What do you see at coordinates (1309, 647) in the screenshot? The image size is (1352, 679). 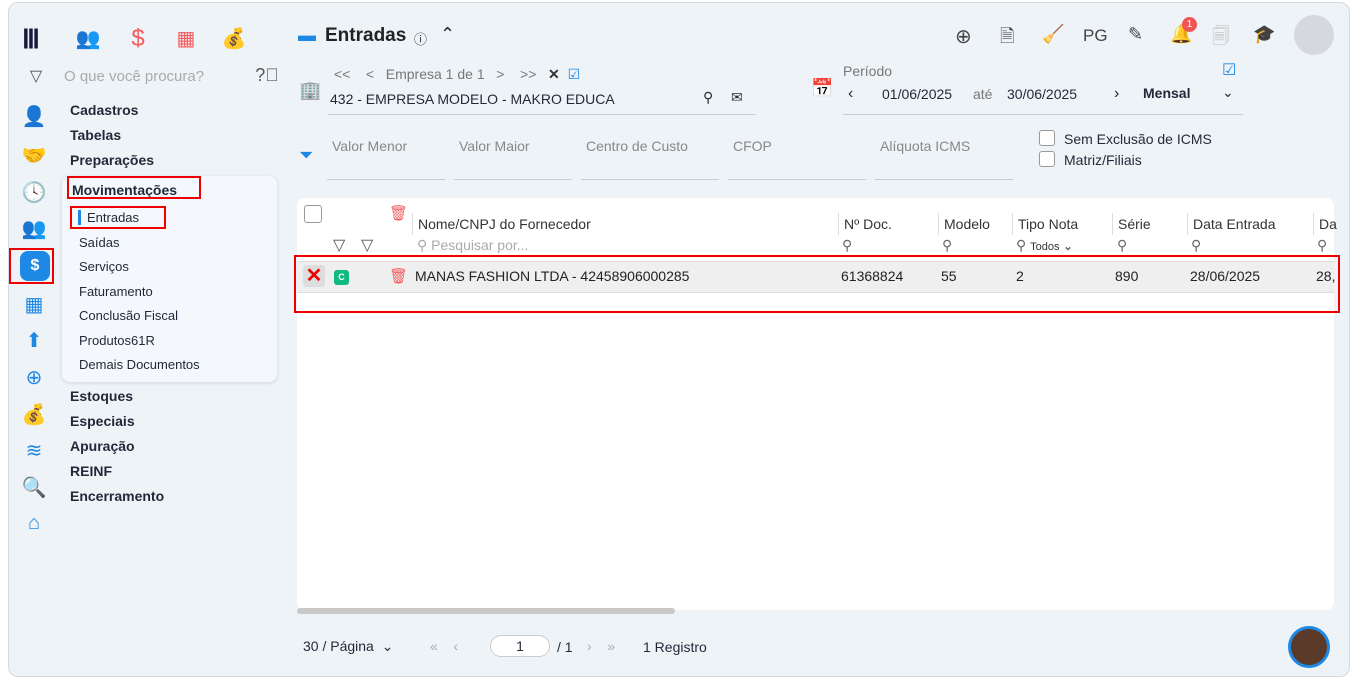 I see `assistant-avatar` at bounding box center [1309, 647].